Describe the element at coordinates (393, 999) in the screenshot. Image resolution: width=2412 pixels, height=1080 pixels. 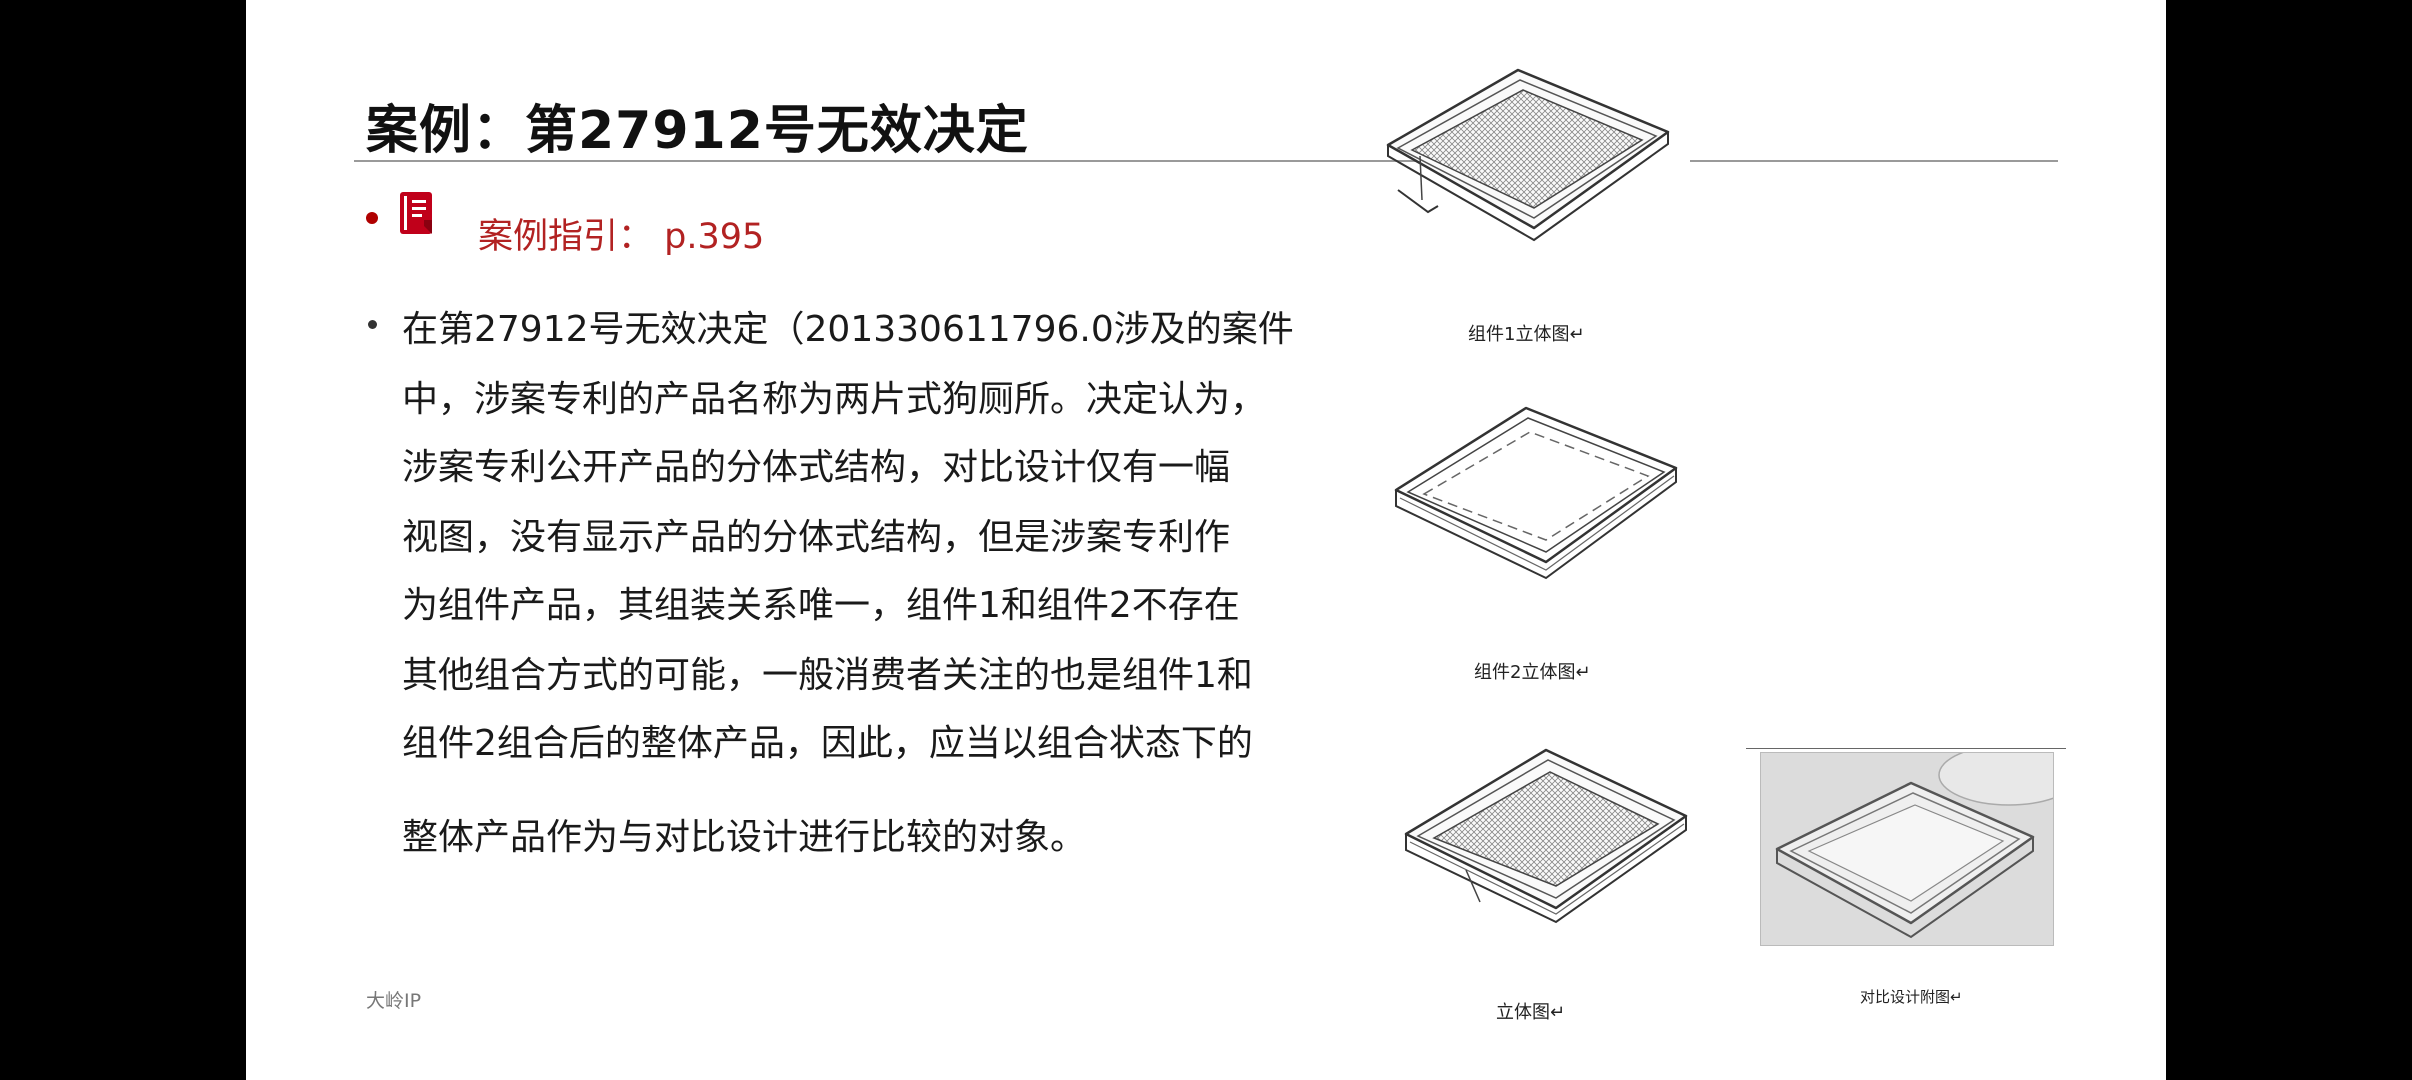
I see `footer-label: 大岭IP` at that location.